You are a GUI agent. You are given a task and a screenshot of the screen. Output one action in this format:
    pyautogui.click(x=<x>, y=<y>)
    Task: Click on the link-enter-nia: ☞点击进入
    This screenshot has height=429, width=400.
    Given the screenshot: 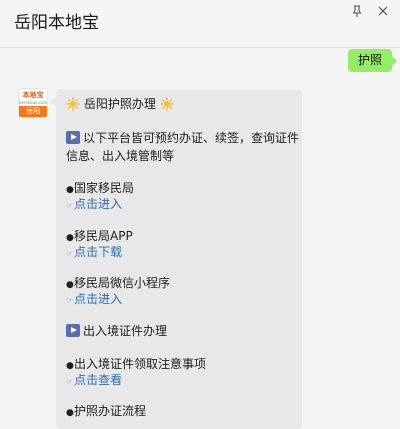 What is the action you would take?
    pyautogui.click(x=94, y=205)
    